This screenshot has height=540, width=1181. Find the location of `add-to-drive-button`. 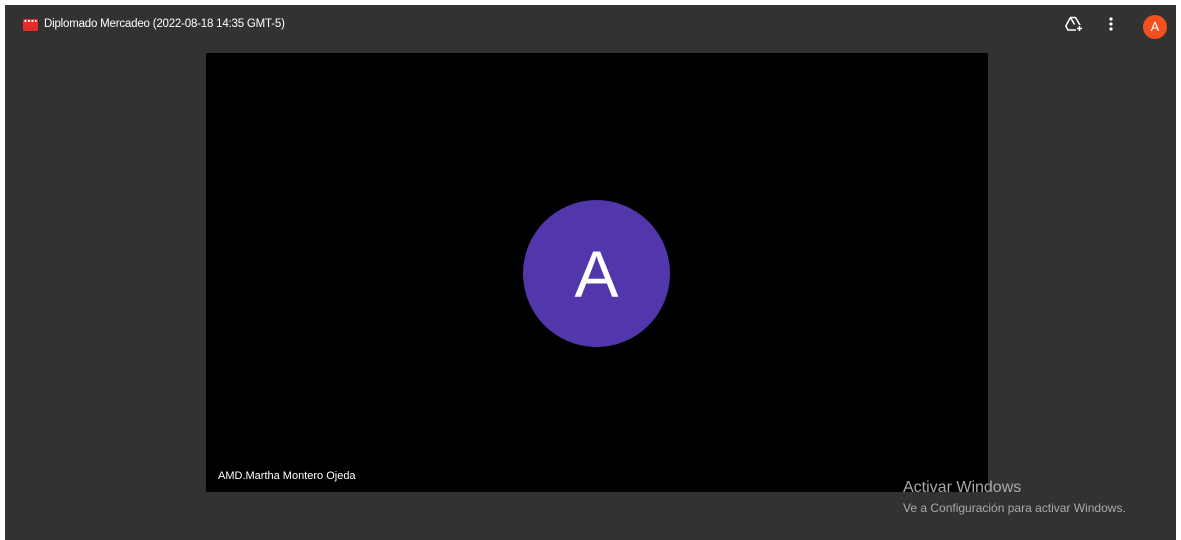

add-to-drive-button is located at coordinates (1074, 26).